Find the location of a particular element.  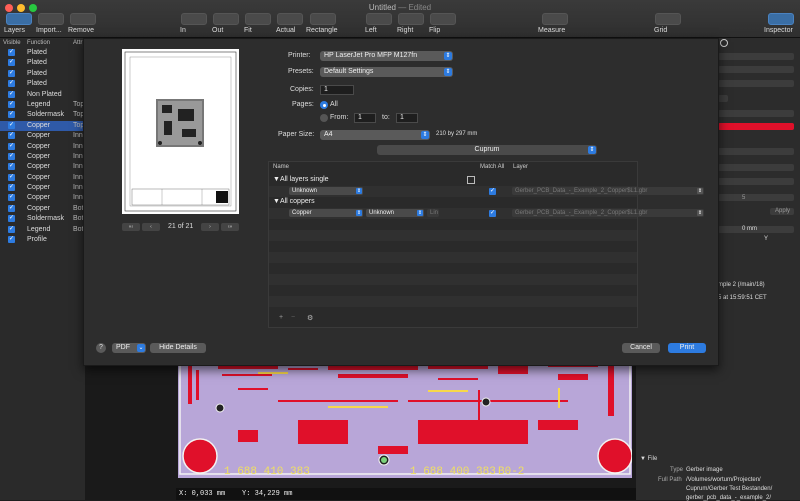

attr-column-header: Attr is located at coordinates (77, 43).